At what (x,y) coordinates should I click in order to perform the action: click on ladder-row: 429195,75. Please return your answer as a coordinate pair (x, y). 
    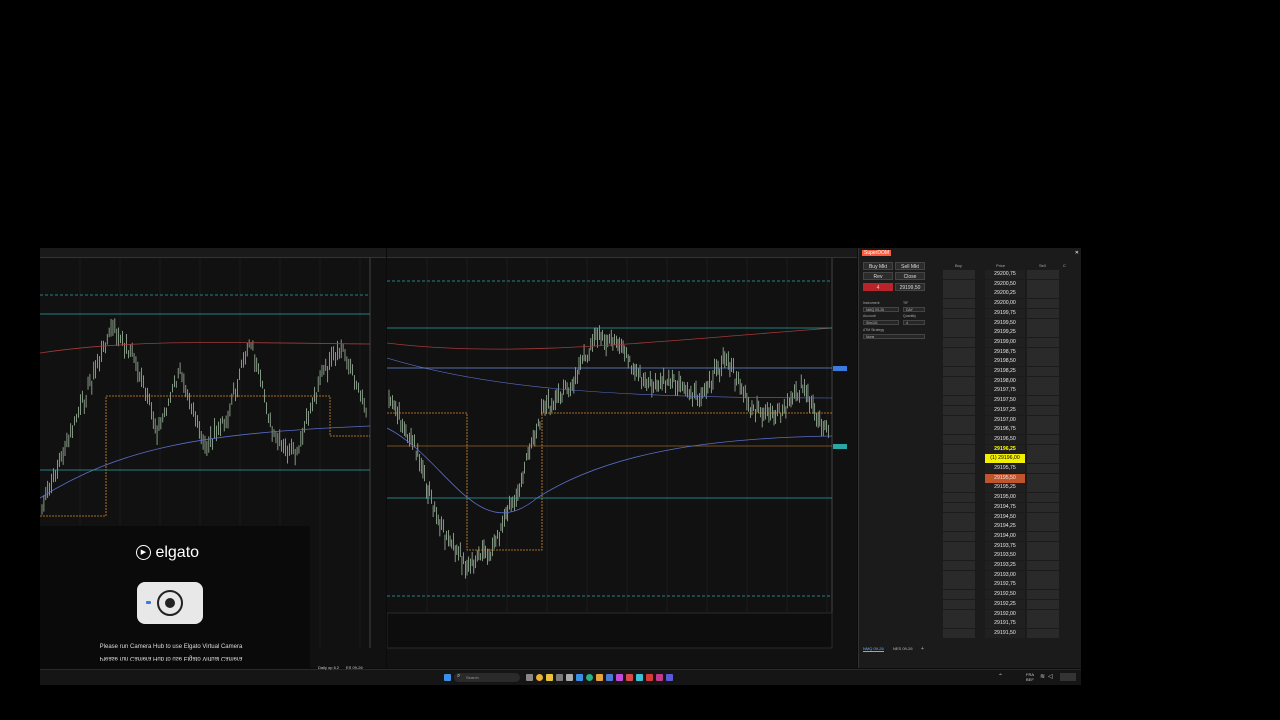
    Looking at the image, I should click on (1001, 469).